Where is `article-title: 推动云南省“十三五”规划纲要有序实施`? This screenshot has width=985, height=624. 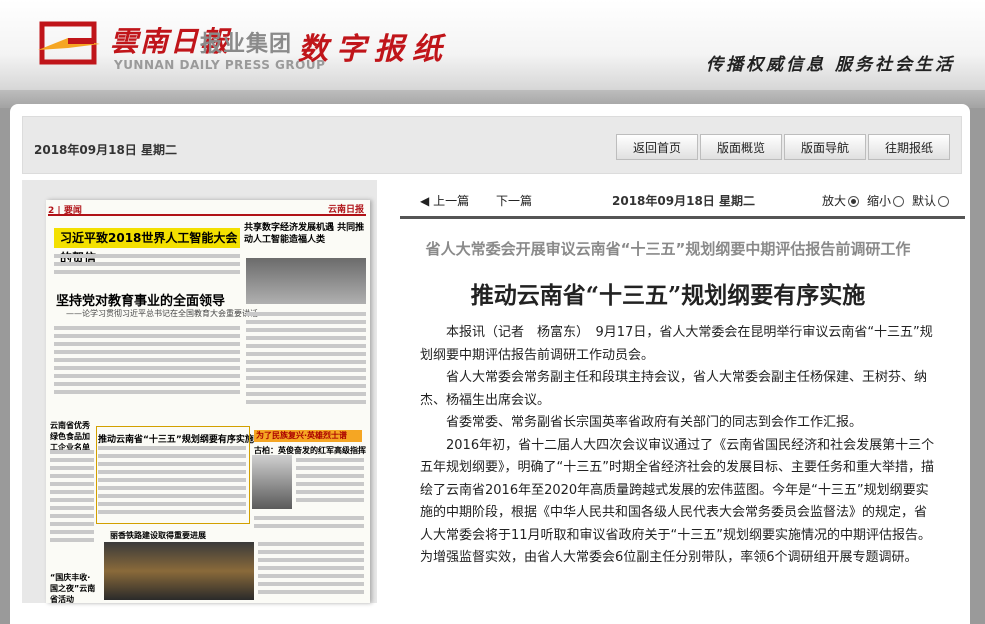 article-title: 推动云南省“十三五”规划纲要有序实施 is located at coordinates (668, 295).